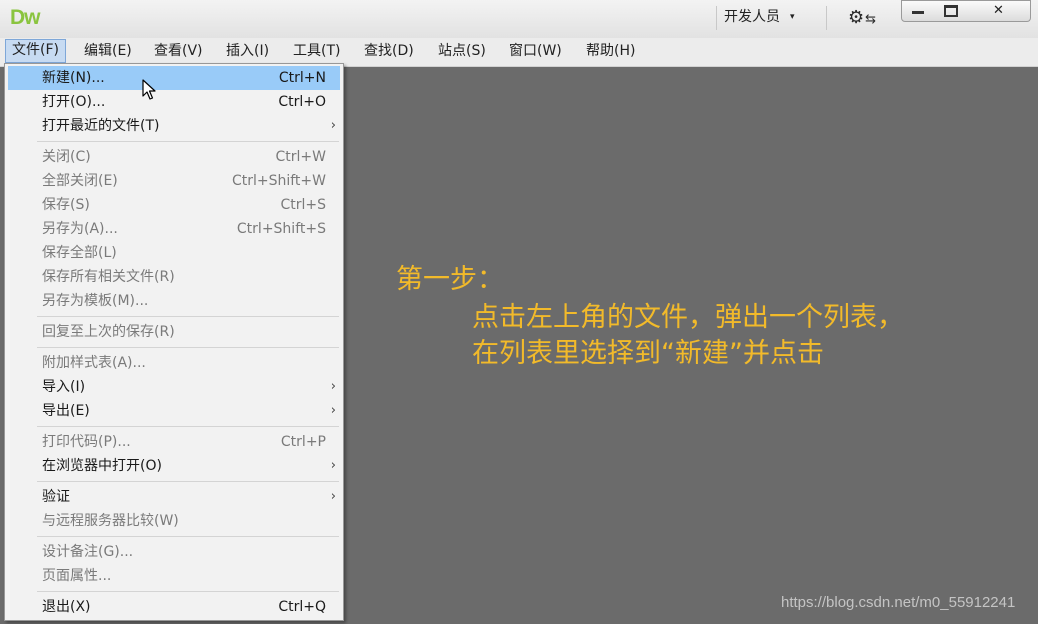 The width and height of the screenshot is (1038, 624). Describe the element at coordinates (174, 126) in the screenshot. I see `menu-item-open-recent: 打开最近的文件(T) ›` at that location.